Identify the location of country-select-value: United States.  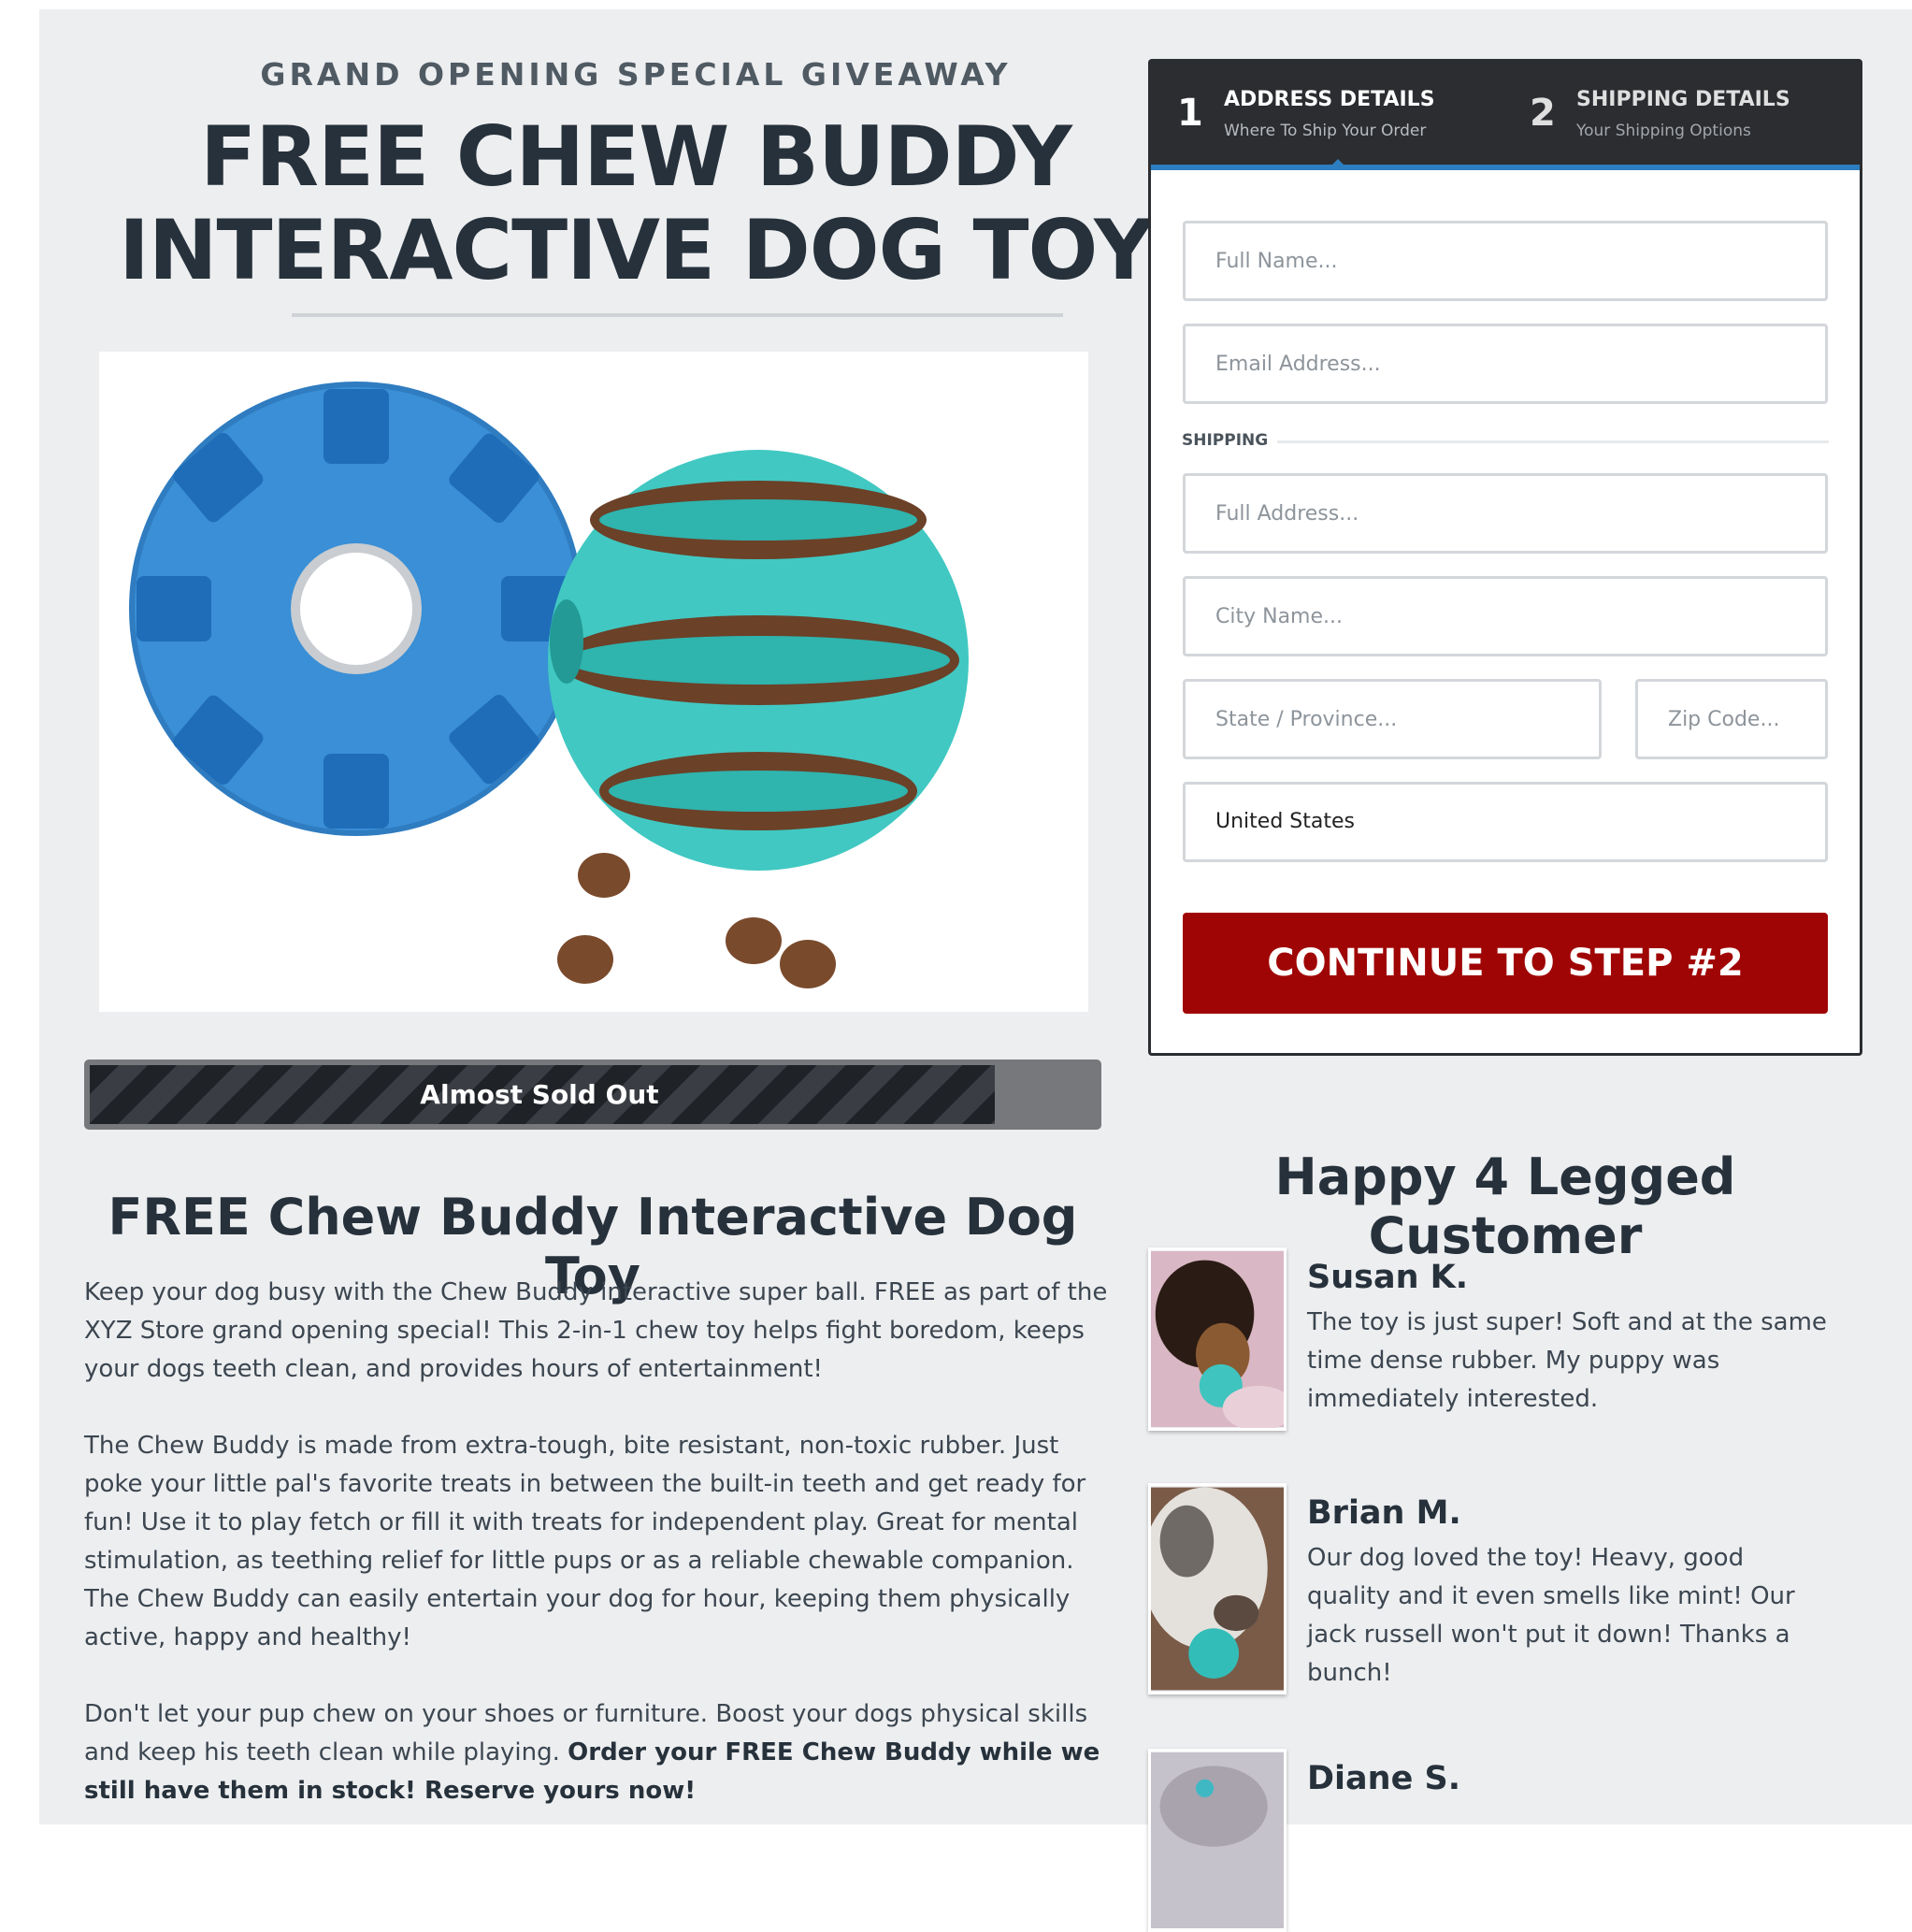
(1285, 821).